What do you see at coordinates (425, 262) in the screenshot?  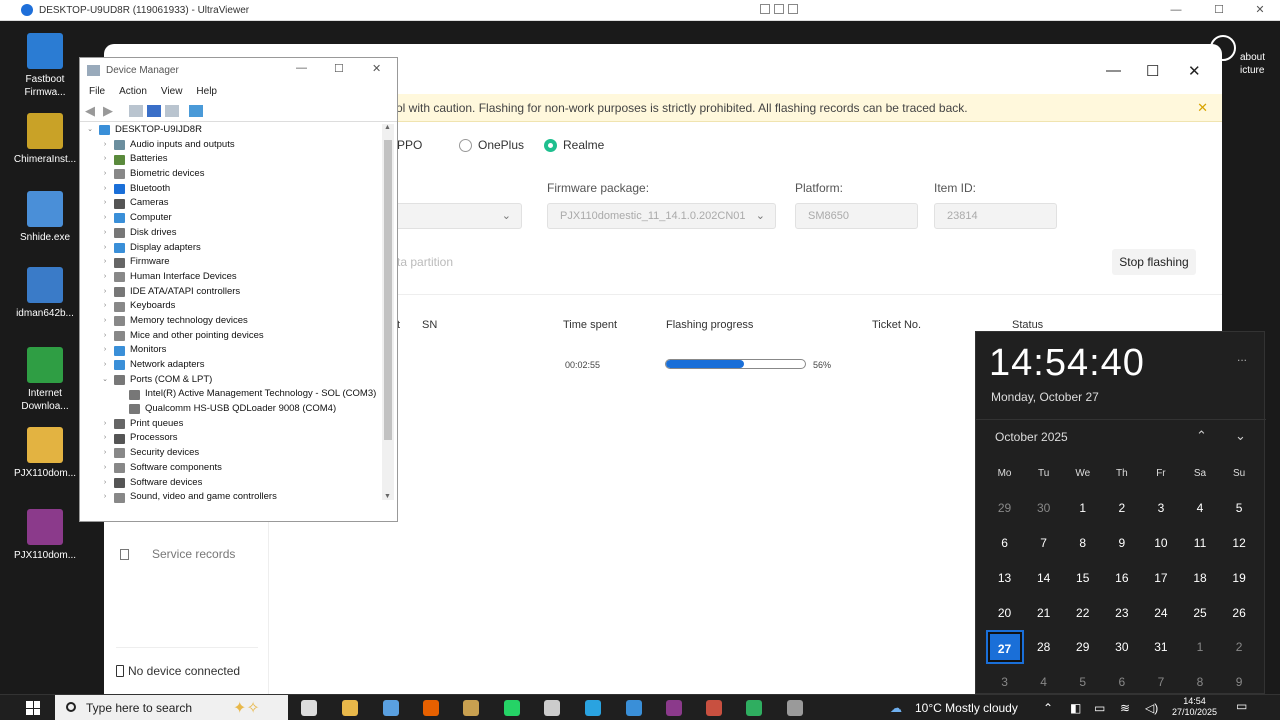 I see `partition-option: ta partition` at bounding box center [425, 262].